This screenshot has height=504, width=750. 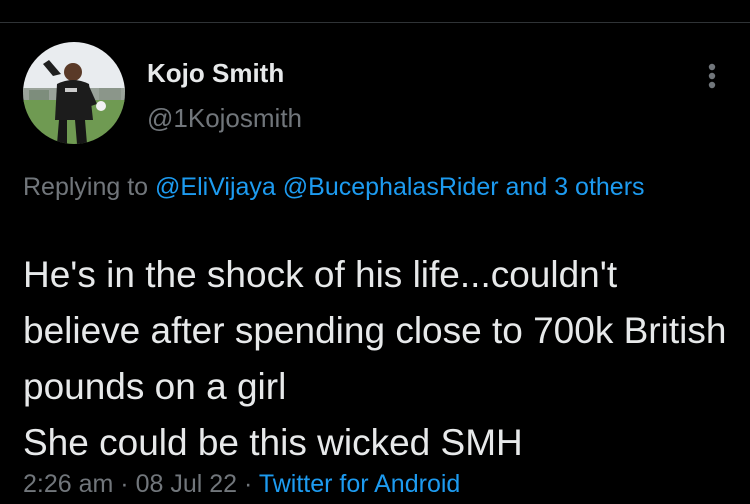 I want to click on top-divider, so click(x=375, y=22).